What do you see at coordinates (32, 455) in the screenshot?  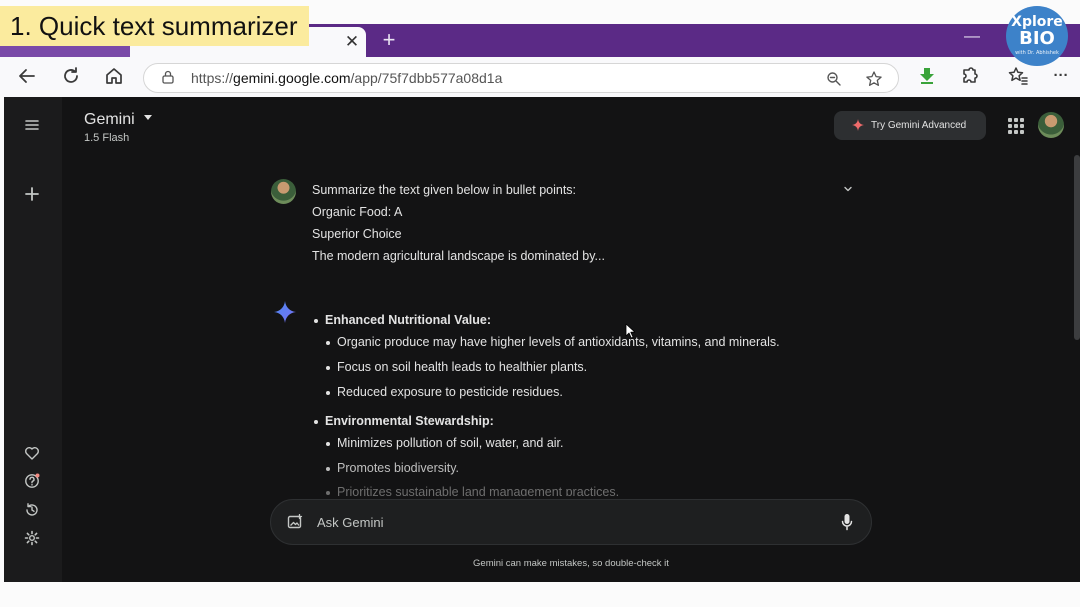 I see `gem-manager-icon` at bounding box center [32, 455].